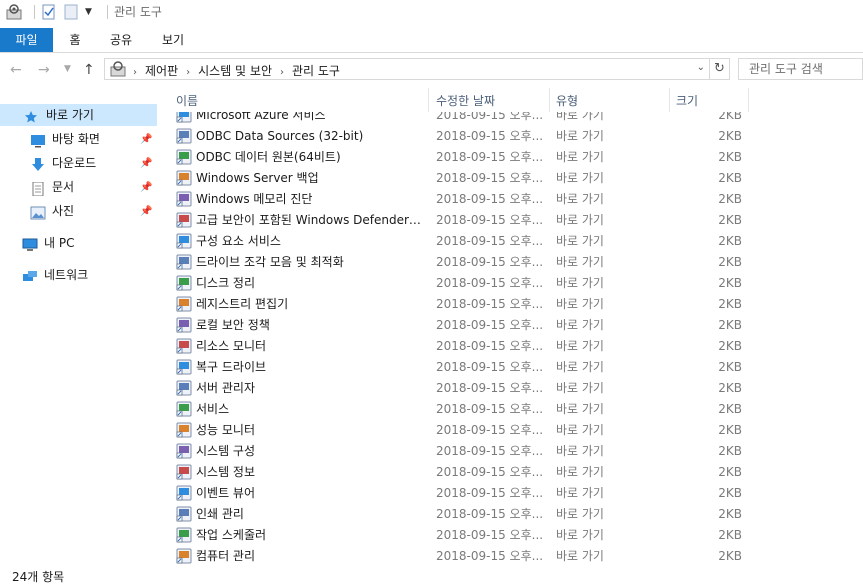  I want to click on tab-share: 공유, so click(121, 40).